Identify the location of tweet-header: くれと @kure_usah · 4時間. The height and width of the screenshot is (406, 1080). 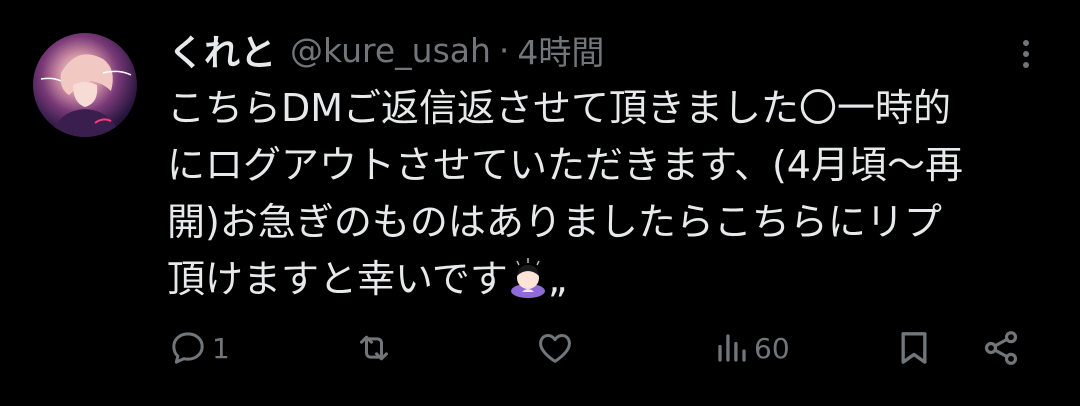
(386, 50).